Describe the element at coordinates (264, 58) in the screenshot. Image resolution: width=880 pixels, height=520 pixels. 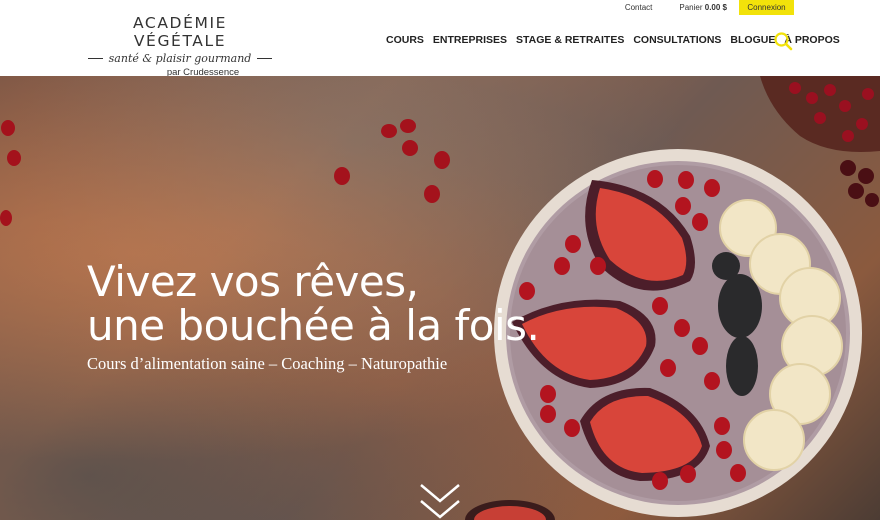
I see `logo-divider-right` at that location.